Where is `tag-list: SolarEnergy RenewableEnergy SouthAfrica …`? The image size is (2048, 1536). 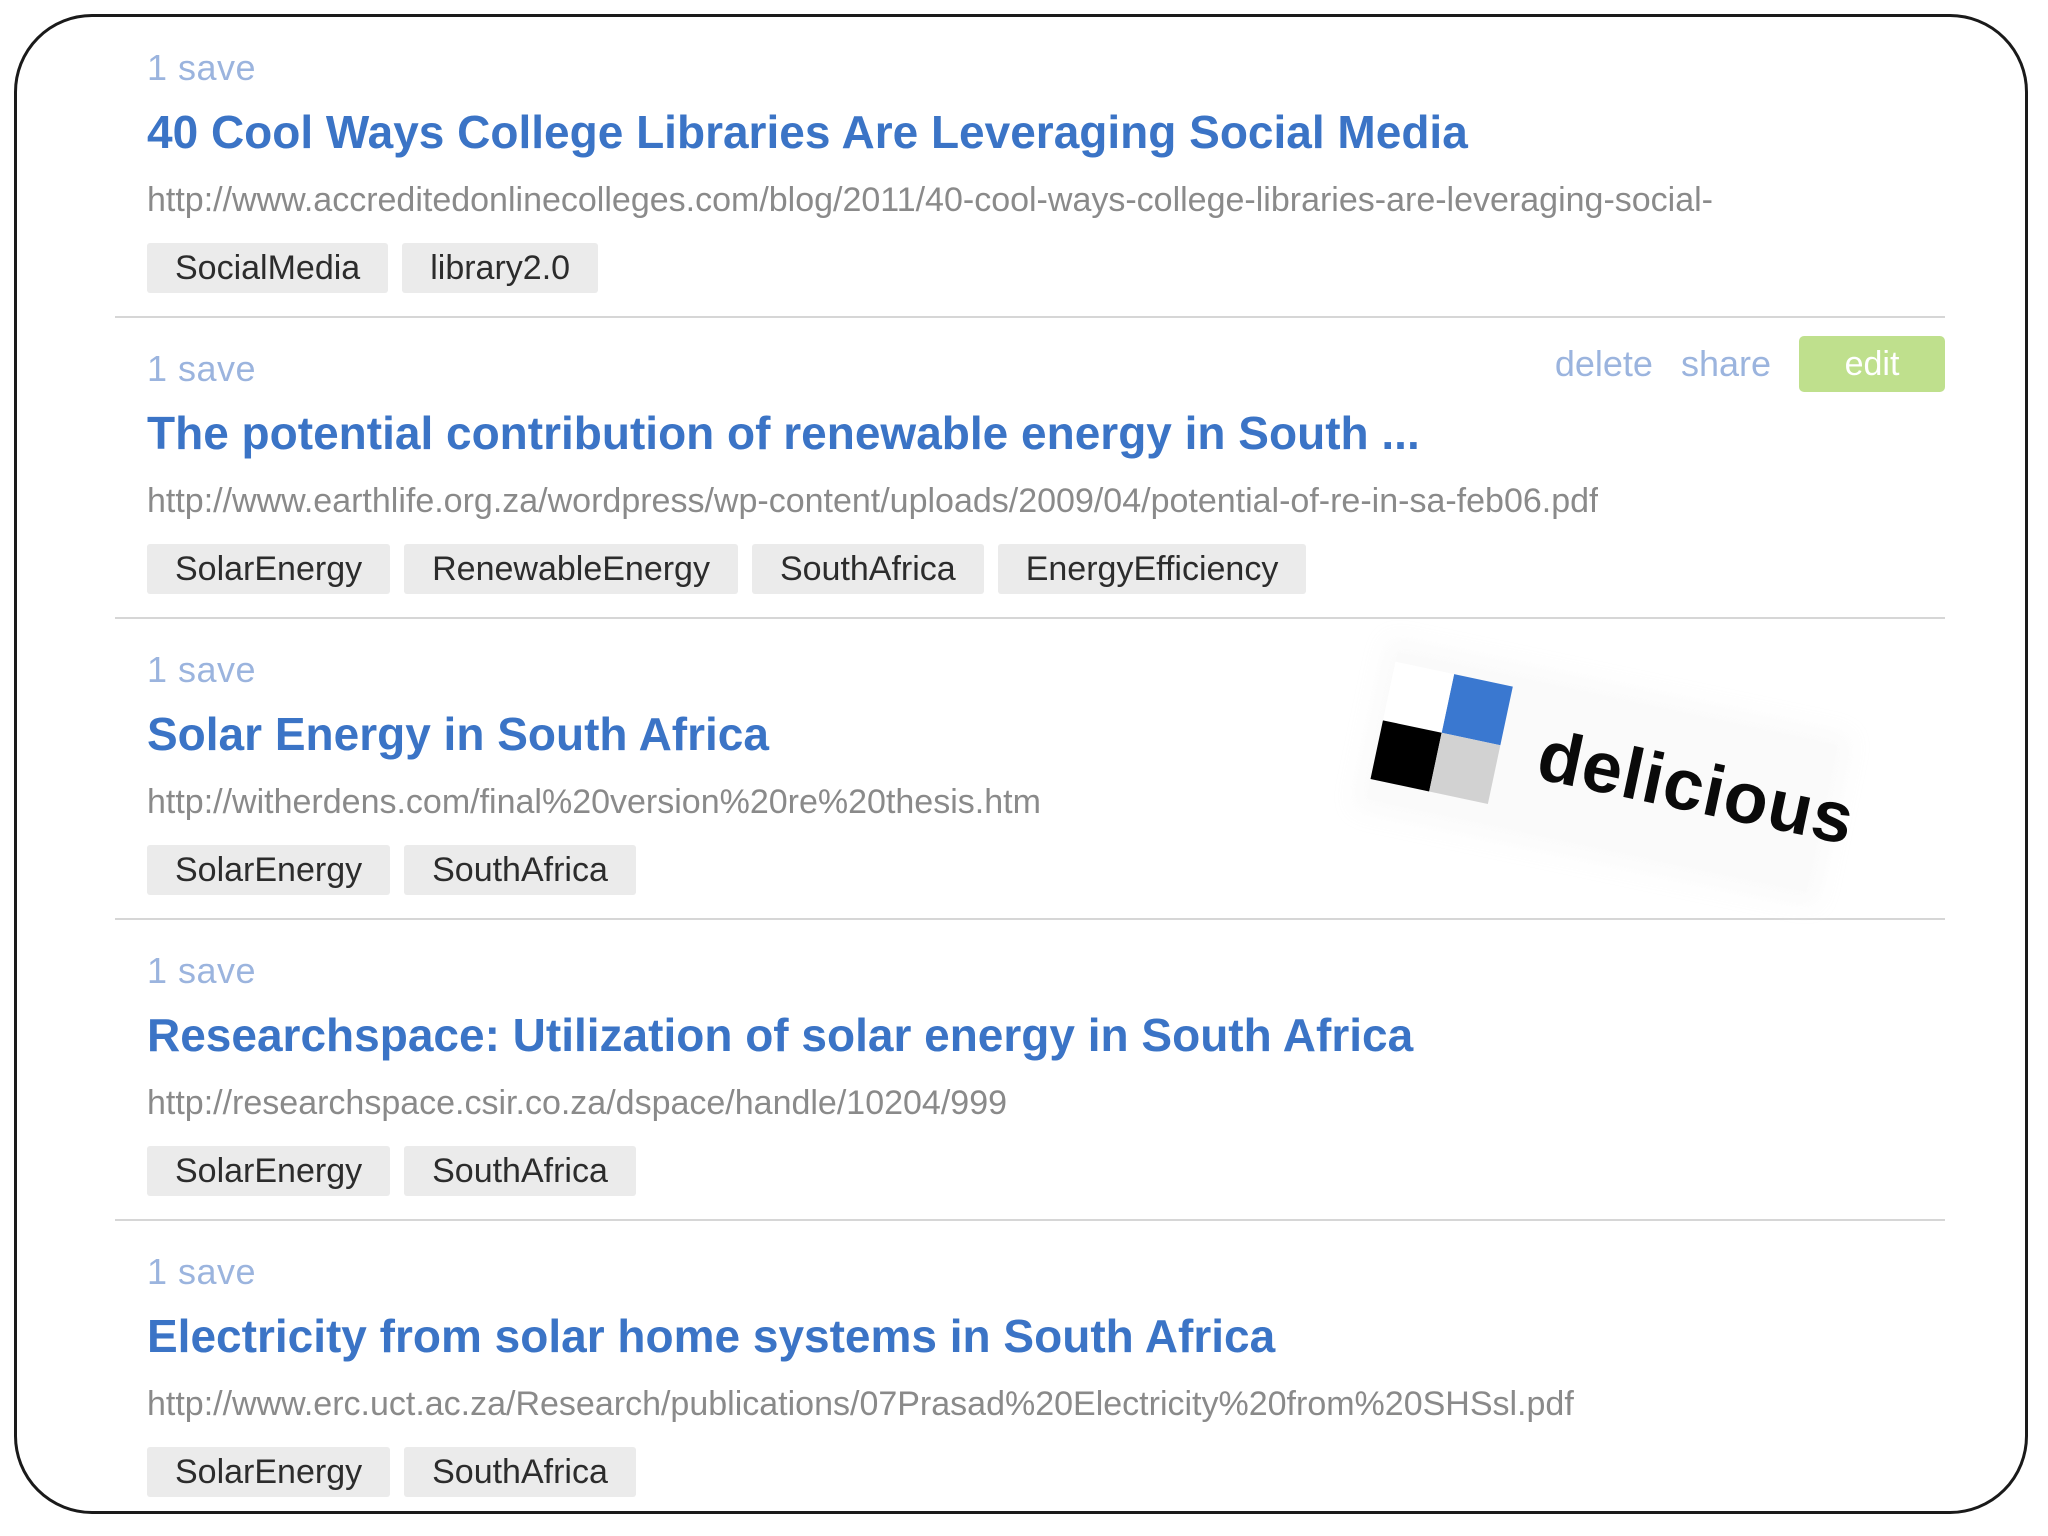
tag-list: SolarEnergy RenewableEnergy SouthAfrica … is located at coordinates (727, 569).